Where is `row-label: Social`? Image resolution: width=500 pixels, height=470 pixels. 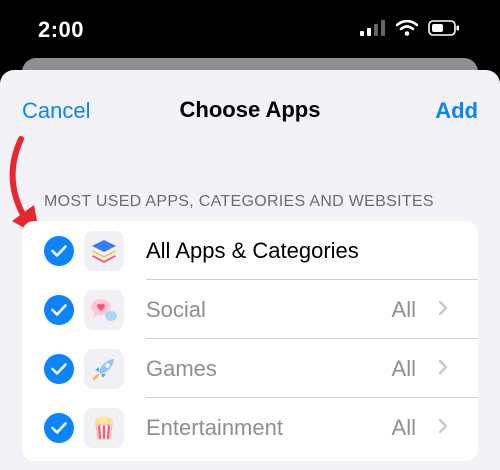 row-label: Social is located at coordinates (176, 309).